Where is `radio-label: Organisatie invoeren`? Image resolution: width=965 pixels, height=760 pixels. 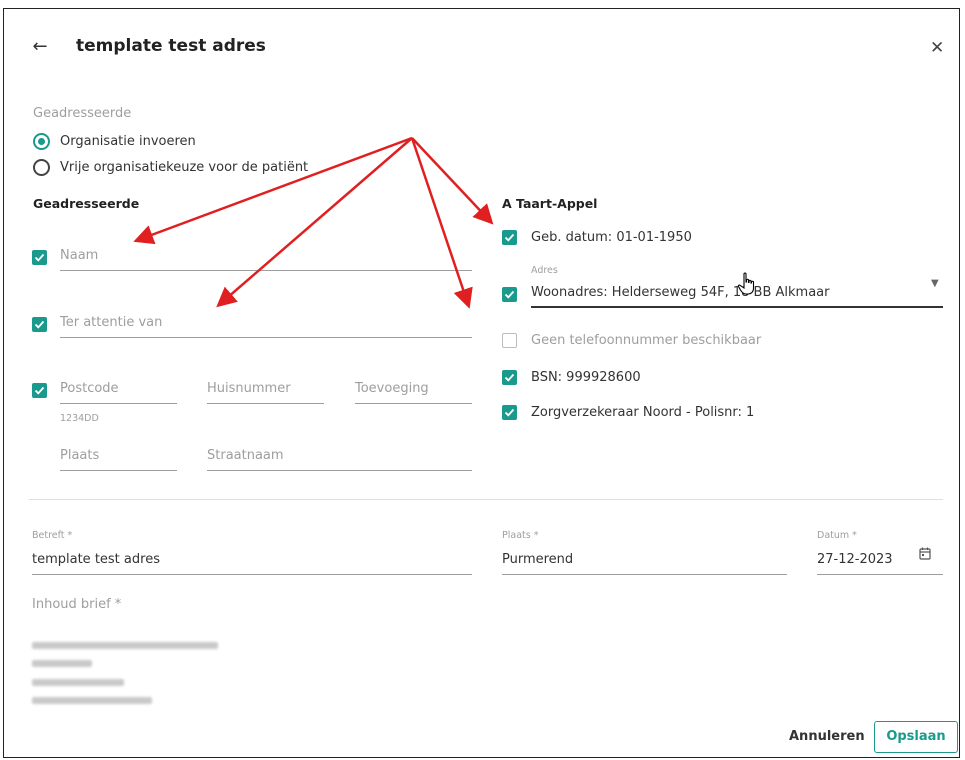
radio-label: Organisatie invoeren is located at coordinates (128, 141).